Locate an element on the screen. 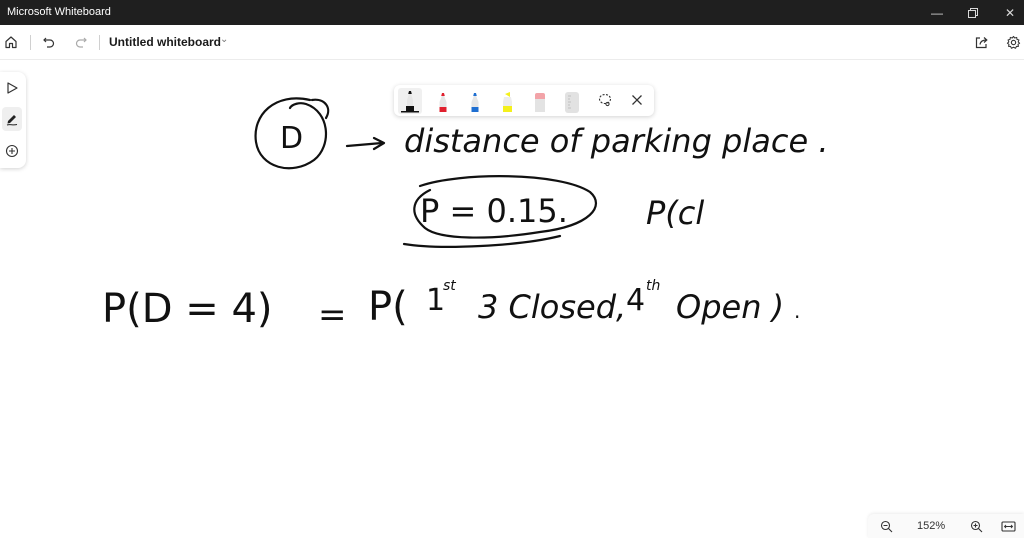 This screenshot has height=538, width=1024. ink-circled-d: D is located at coordinates (292, 133).